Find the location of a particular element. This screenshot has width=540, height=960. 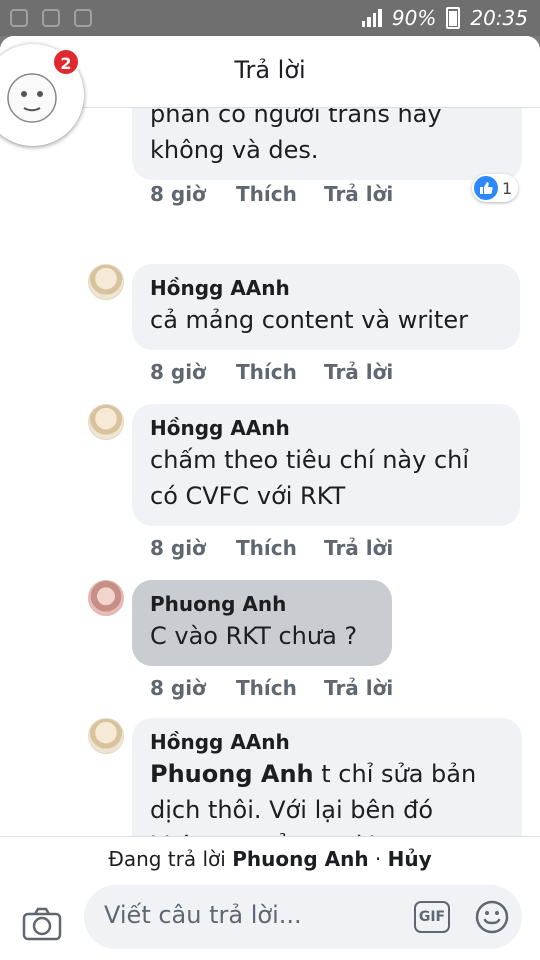

comment-bubble: phần có người trans hay không và des. is located at coordinates (327, 144).